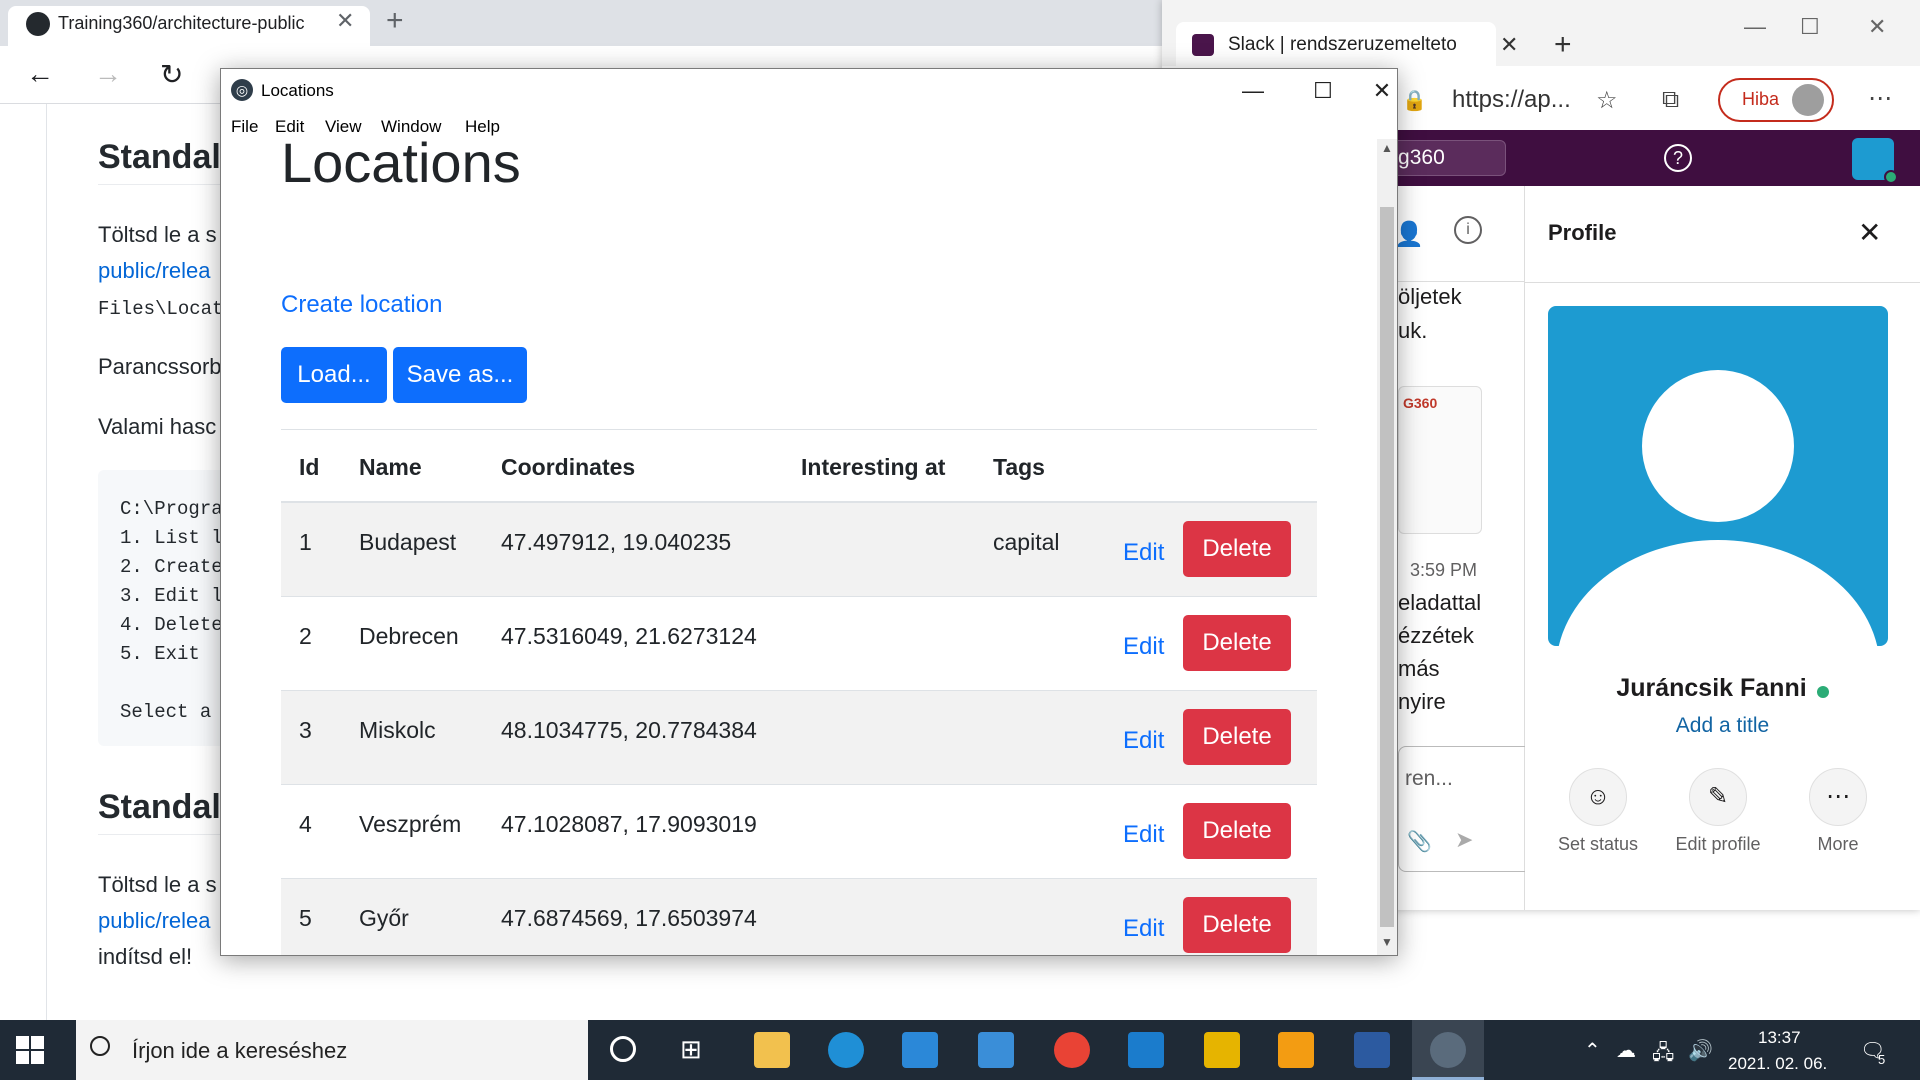 Image resolution: width=1920 pixels, height=1080 pixels. What do you see at coordinates (809, 90) in the screenshot?
I see `window-titlebar` at bounding box center [809, 90].